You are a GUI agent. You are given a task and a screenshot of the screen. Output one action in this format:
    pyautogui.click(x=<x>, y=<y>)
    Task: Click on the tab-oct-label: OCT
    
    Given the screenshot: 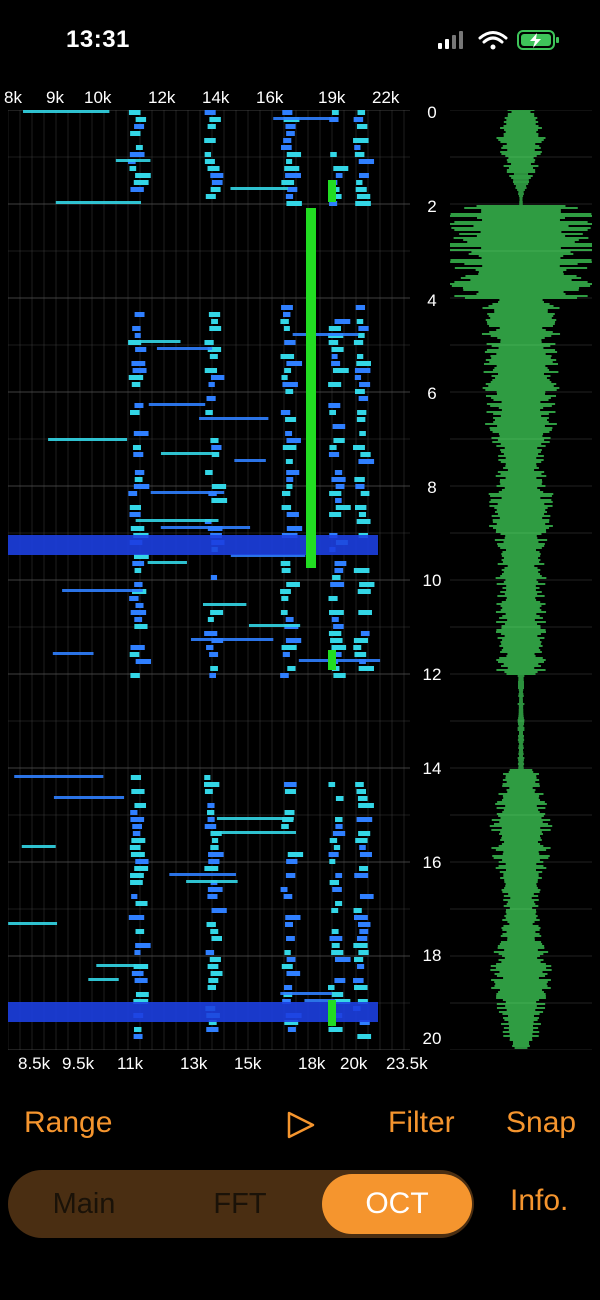 What is the action you would take?
    pyautogui.click(x=397, y=1203)
    